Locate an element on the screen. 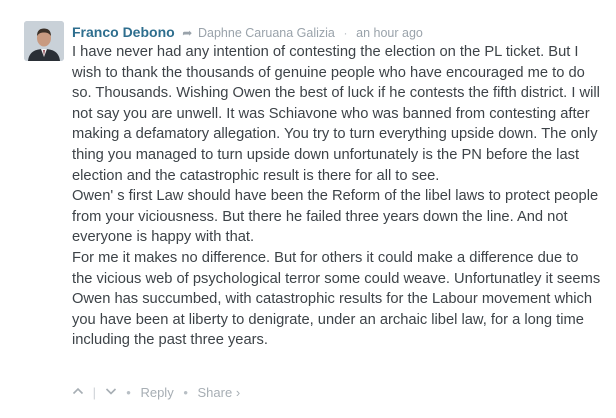 The image size is (616, 418). share-button: Share › is located at coordinates (219, 393).